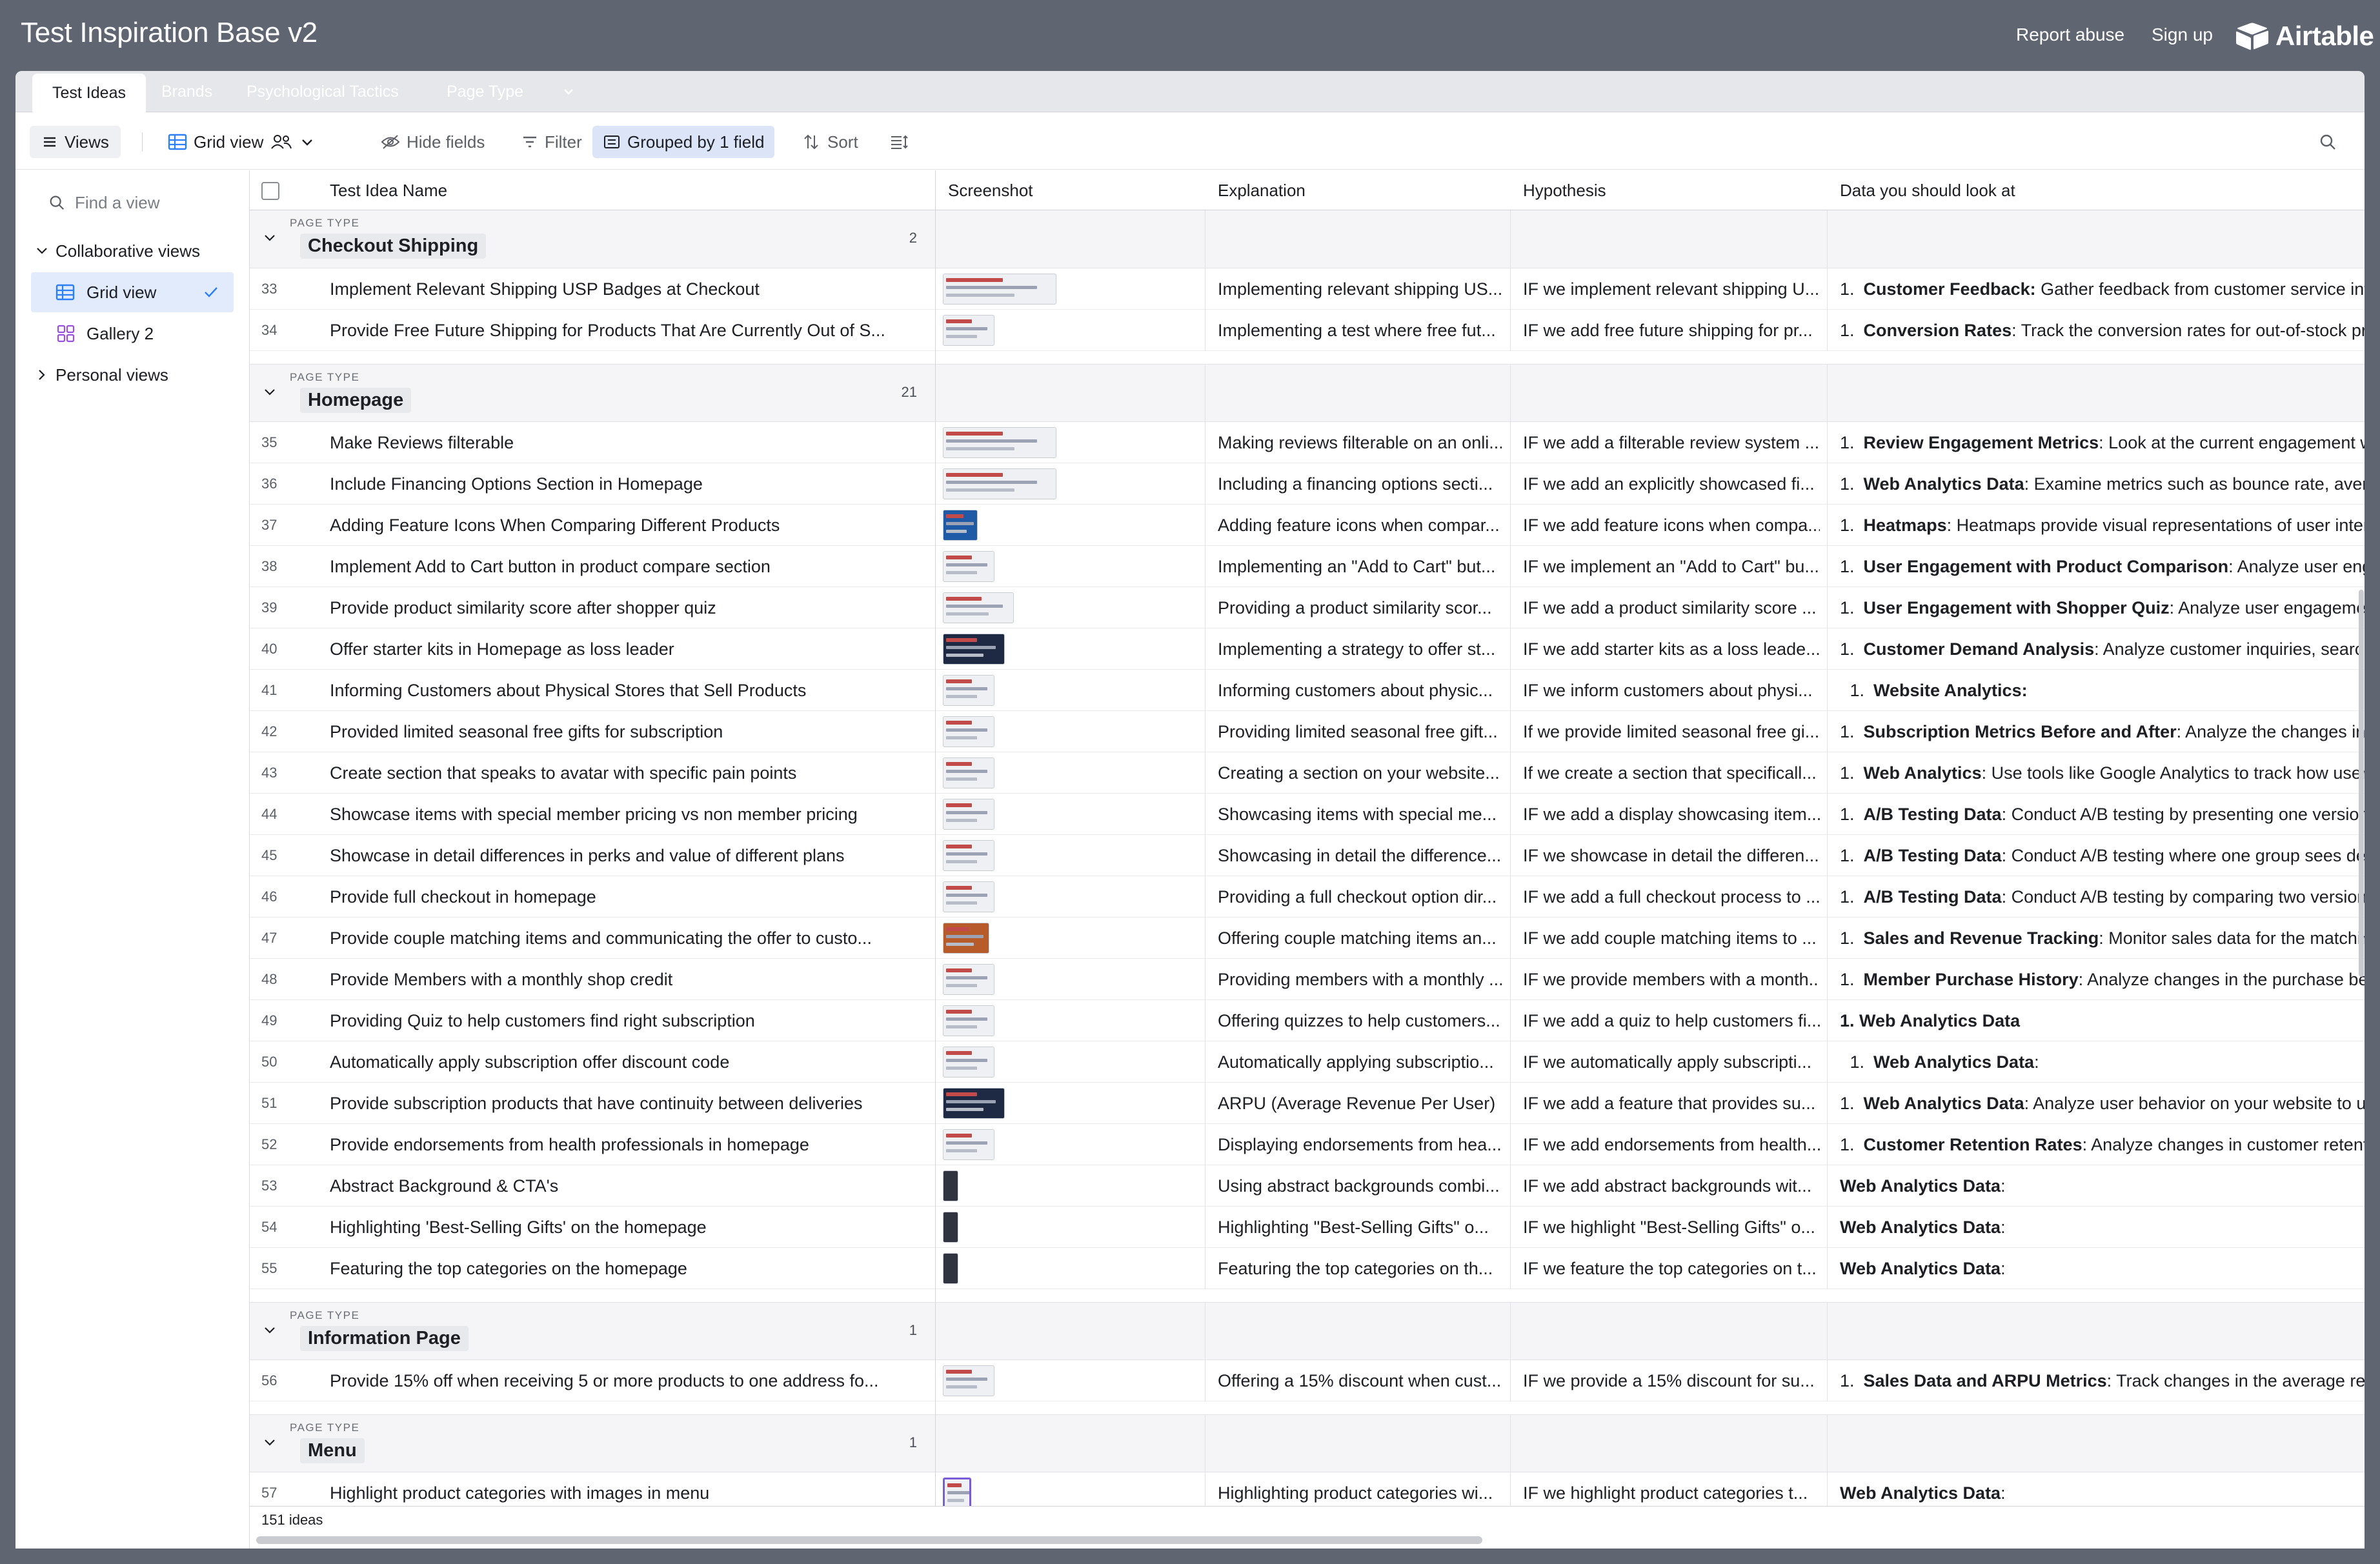 Image resolution: width=2380 pixels, height=1564 pixels. I want to click on column-header-screenshot: Screenshot, so click(990, 190).